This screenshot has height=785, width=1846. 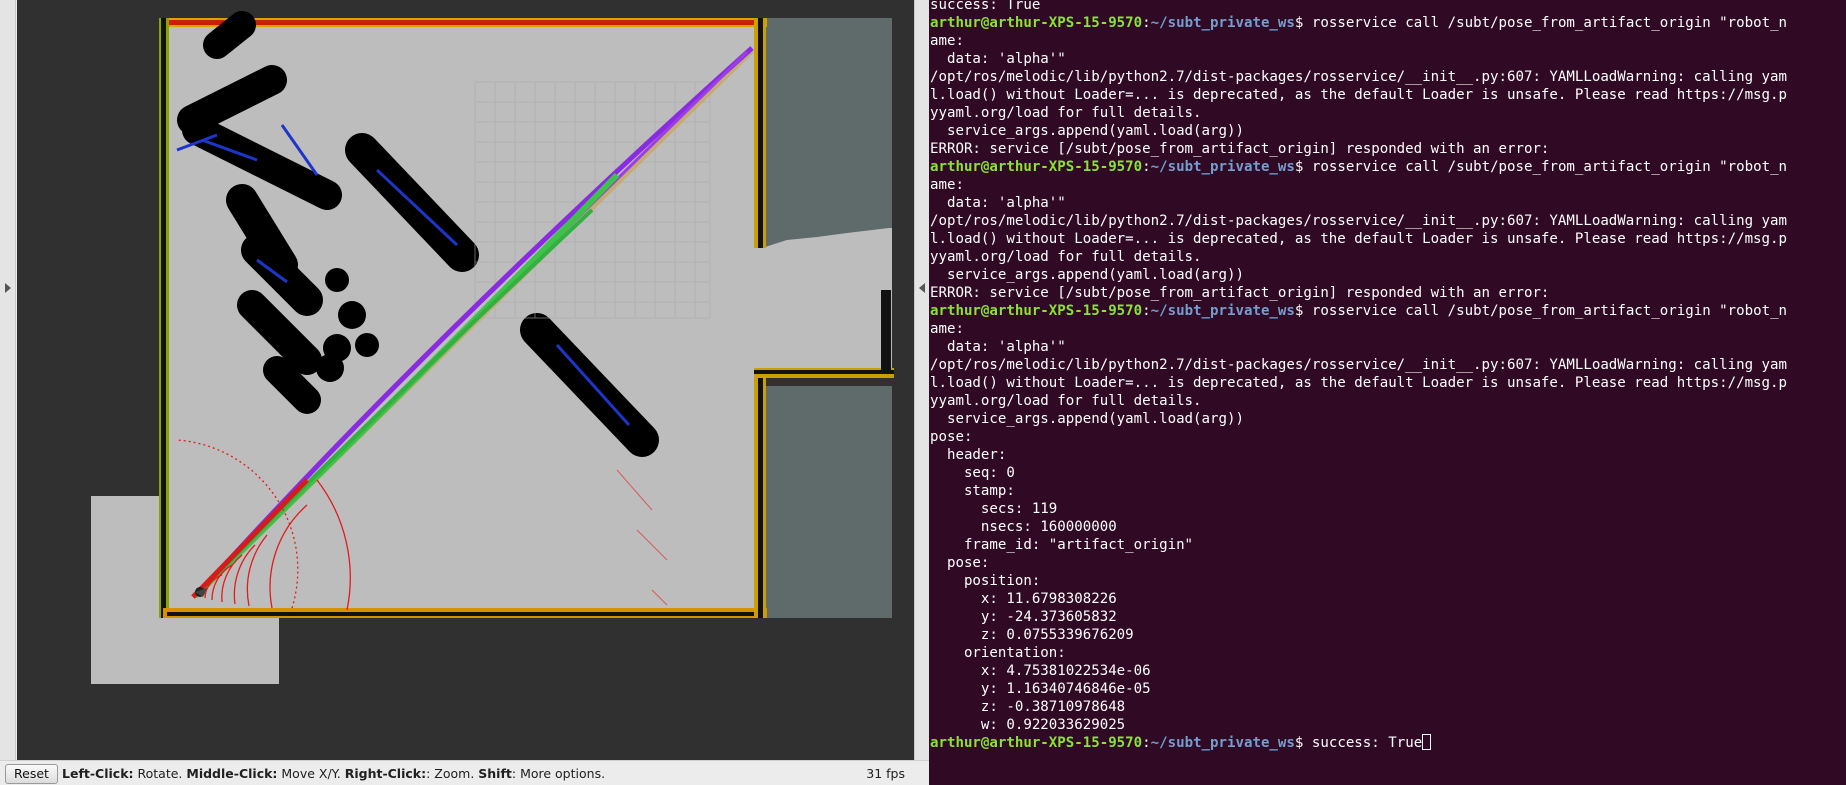 What do you see at coordinates (1028, 707) in the screenshot?
I see `line-text: z: -0.38710978648` at bounding box center [1028, 707].